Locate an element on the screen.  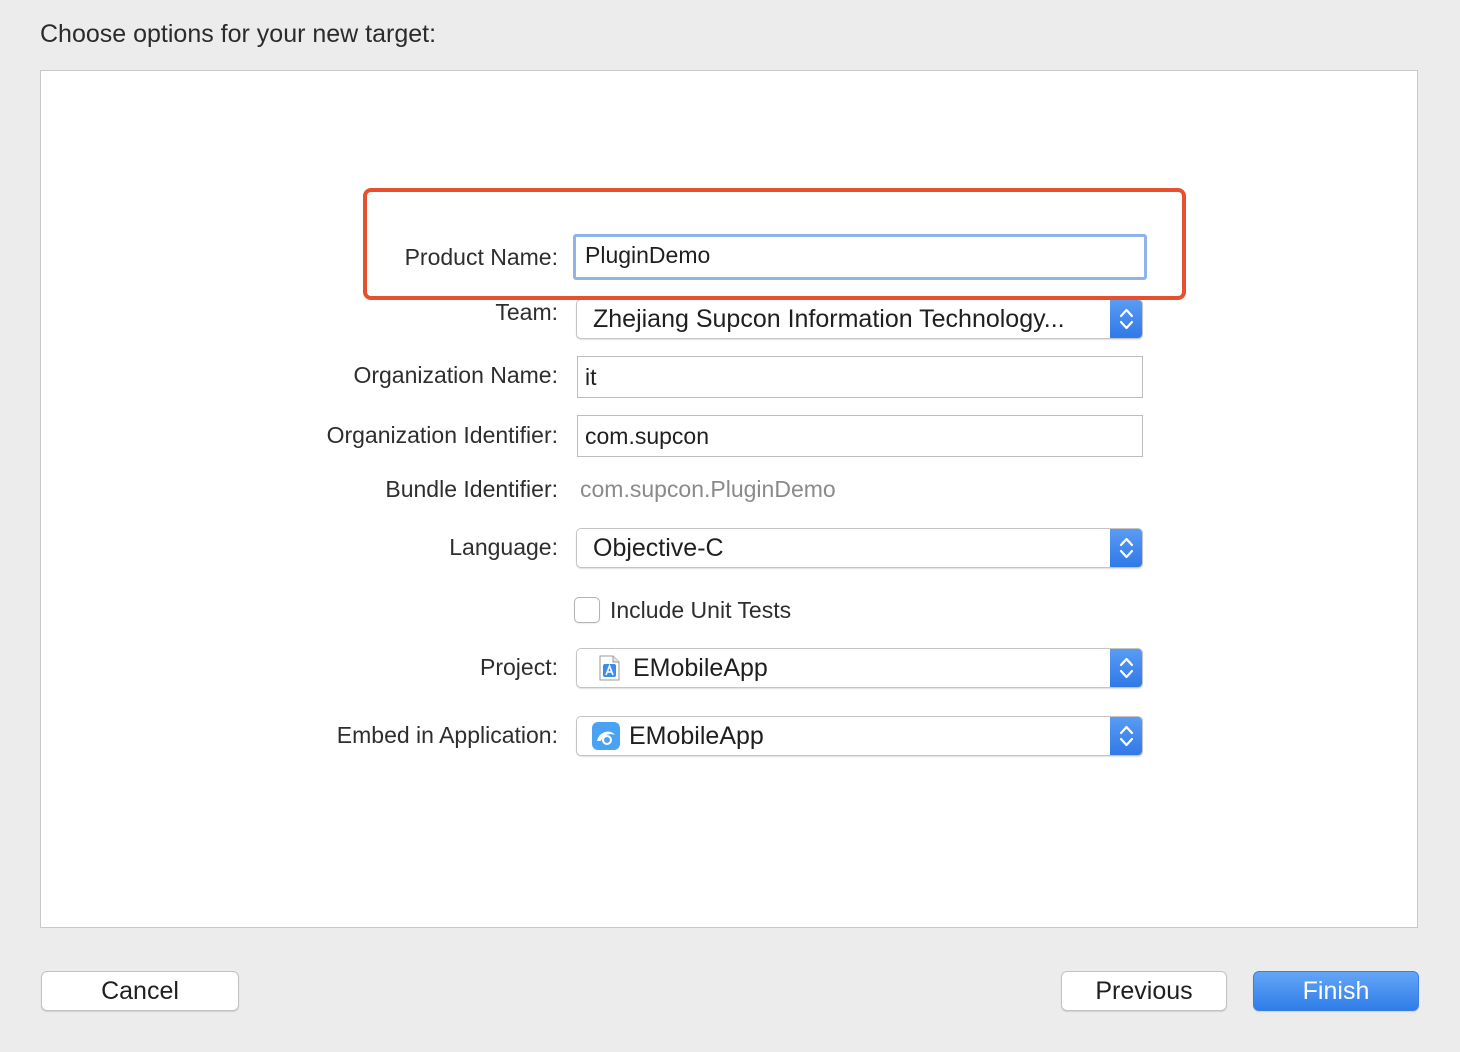
cancel-button: Cancel is located at coordinates (140, 991).